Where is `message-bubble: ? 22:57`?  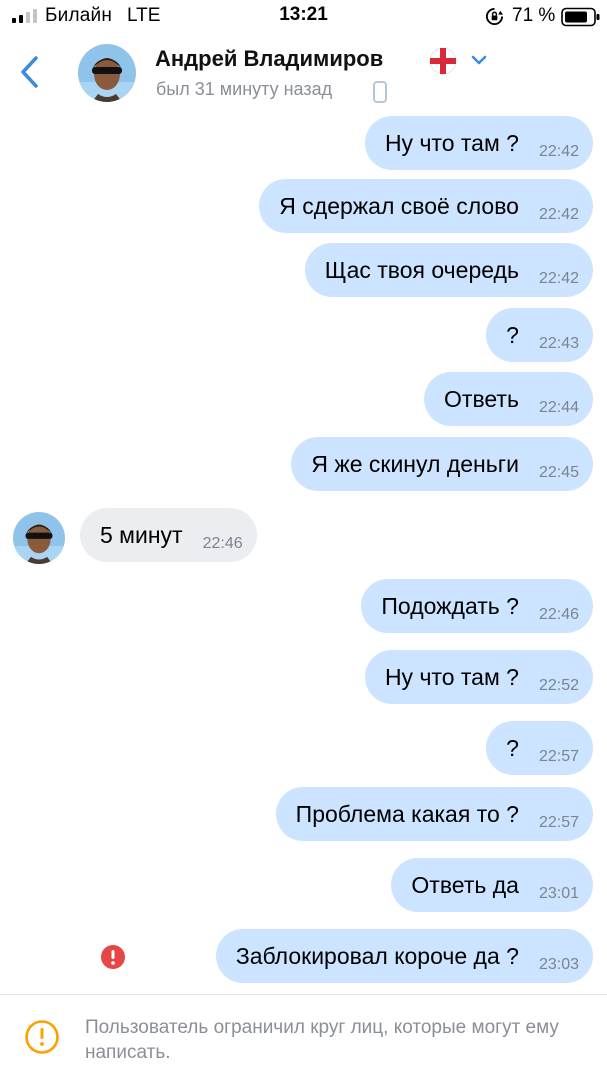 message-bubble: ? 22:57 is located at coordinates (539, 748).